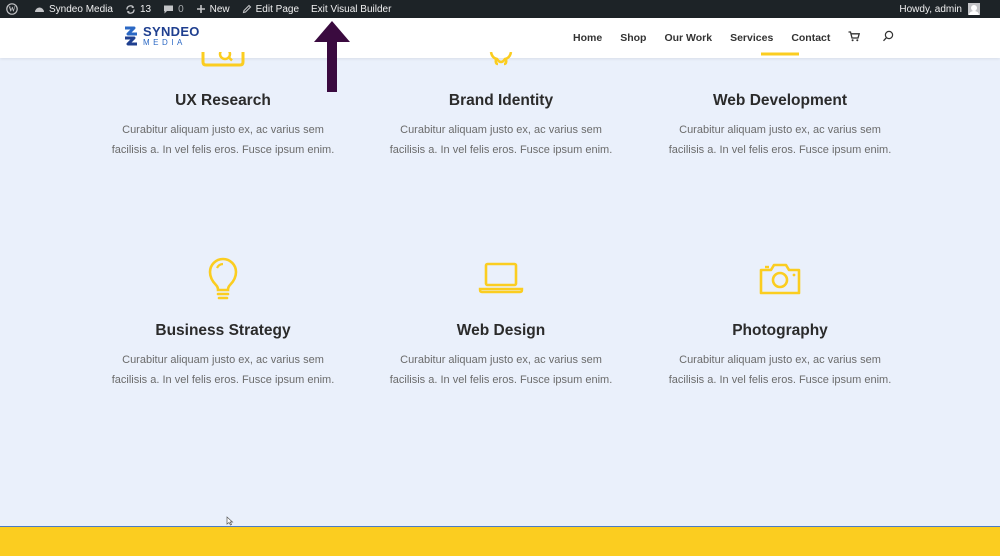 Image resolution: width=1000 pixels, height=556 pixels. I want to click on new-label: New, so click(219, 9).